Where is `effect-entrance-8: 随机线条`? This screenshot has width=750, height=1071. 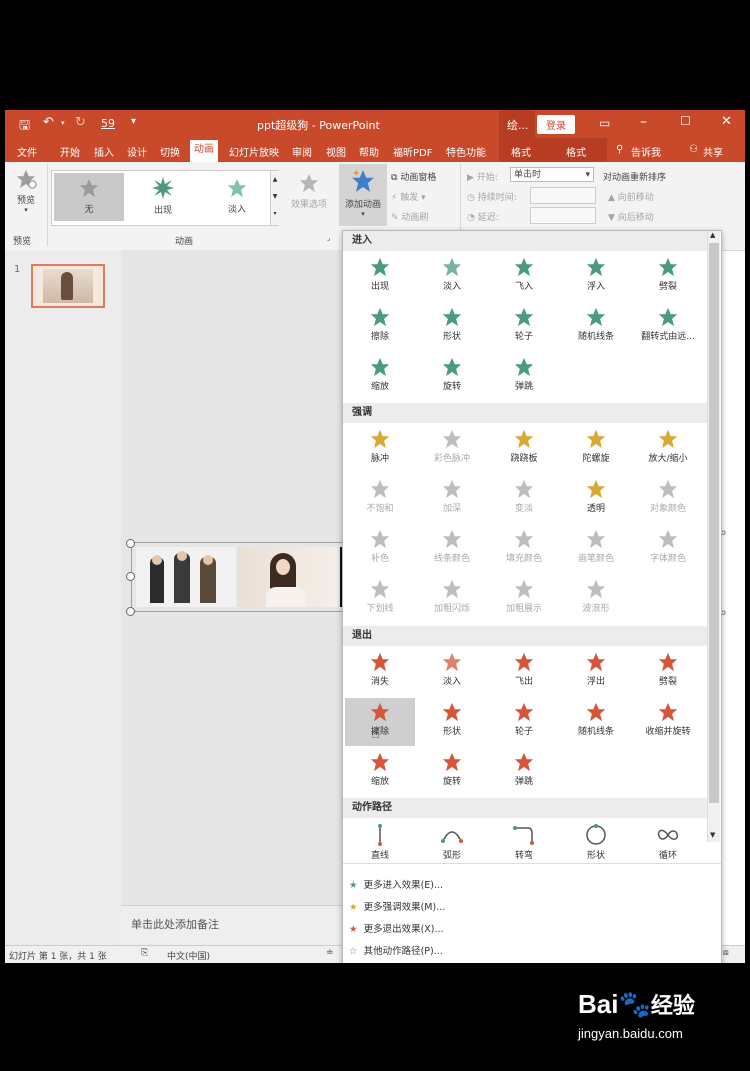 effect-entrance-8: 随机线条 is located at coordinates (596, 327).